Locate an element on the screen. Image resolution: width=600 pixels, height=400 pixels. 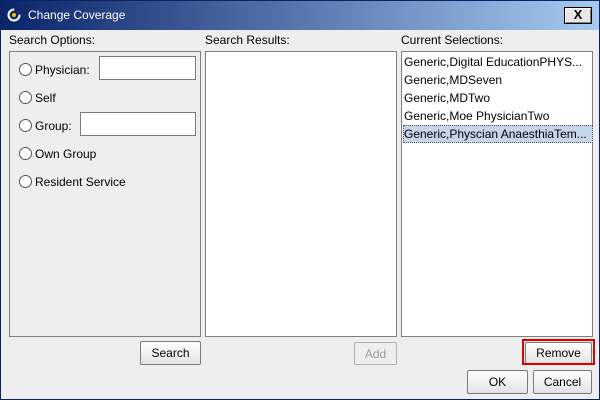
own-group-radio is located at coordinates (25, 153).